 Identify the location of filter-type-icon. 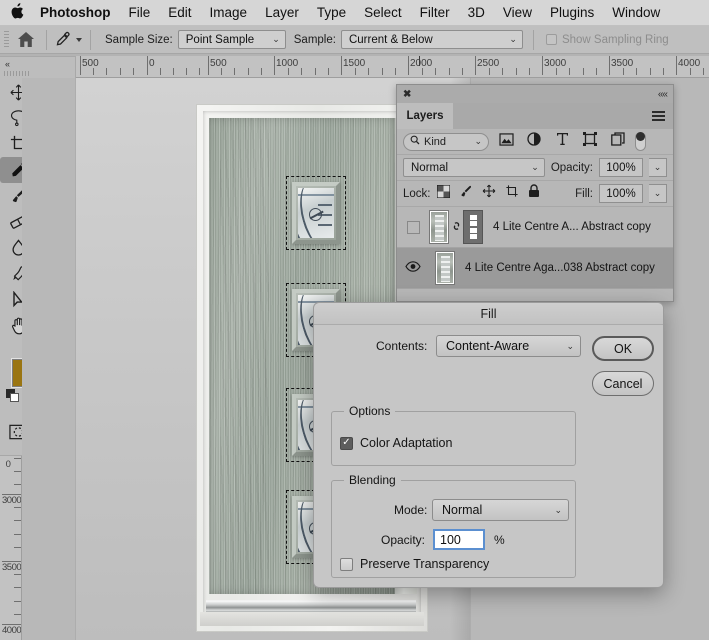
(562, 141).